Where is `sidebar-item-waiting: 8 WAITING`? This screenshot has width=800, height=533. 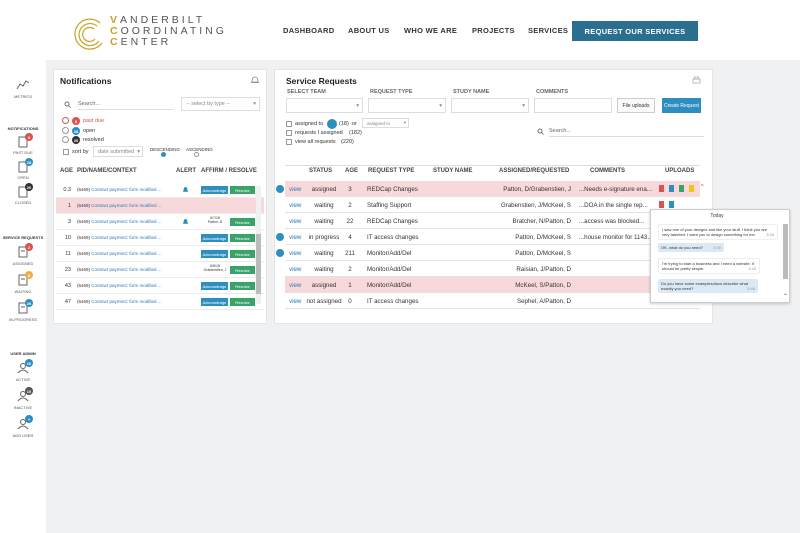 sidebar-item-waiting: 8 WAITING is located at coordinates (23, 284).